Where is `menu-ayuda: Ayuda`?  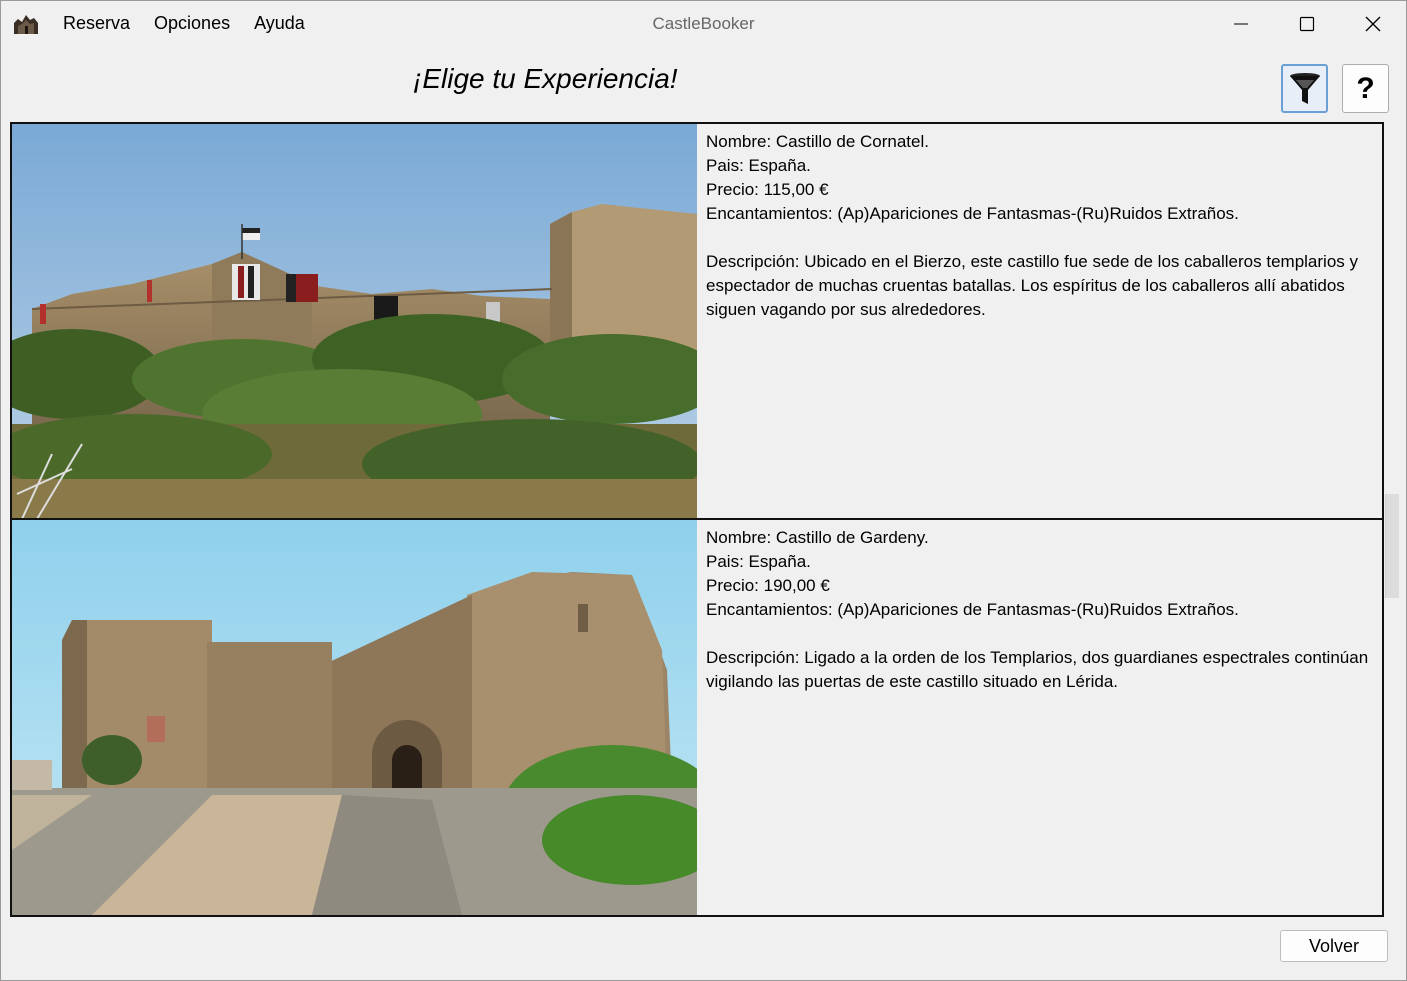
menu-ayuda: Ayuda is located at coordinates (279, 23).